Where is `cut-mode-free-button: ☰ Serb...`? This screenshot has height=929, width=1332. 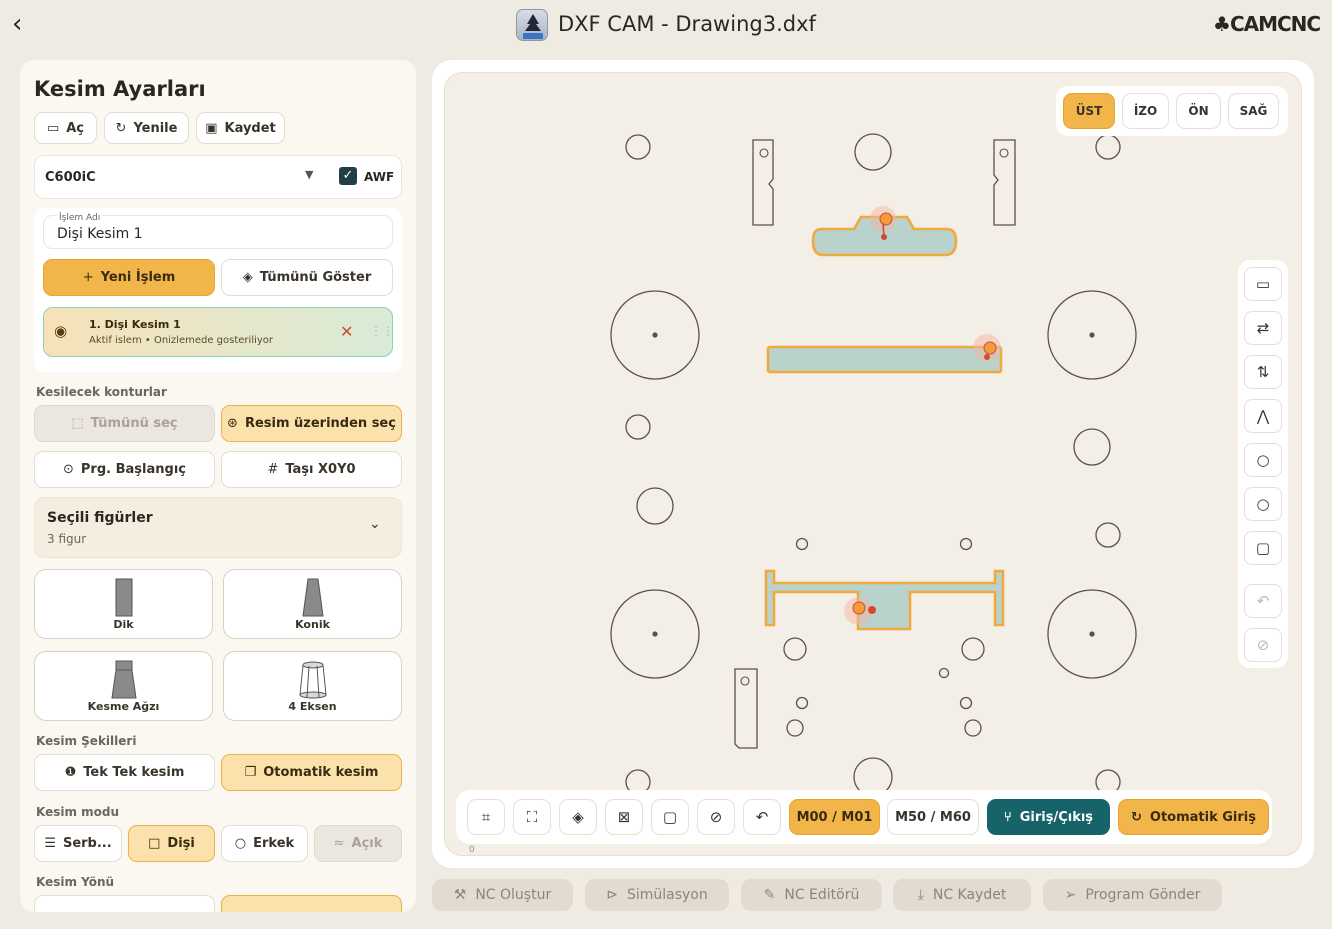
cut-mode-free-button: ☰ Serb... is located at coordinates (78, 843).